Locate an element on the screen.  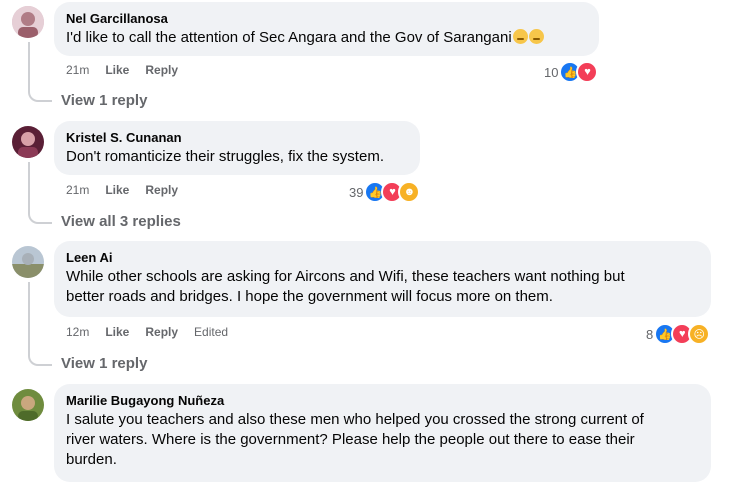
reaction-summary: 8 👍 ♥ ☹ is located at coordinates (678, 334).